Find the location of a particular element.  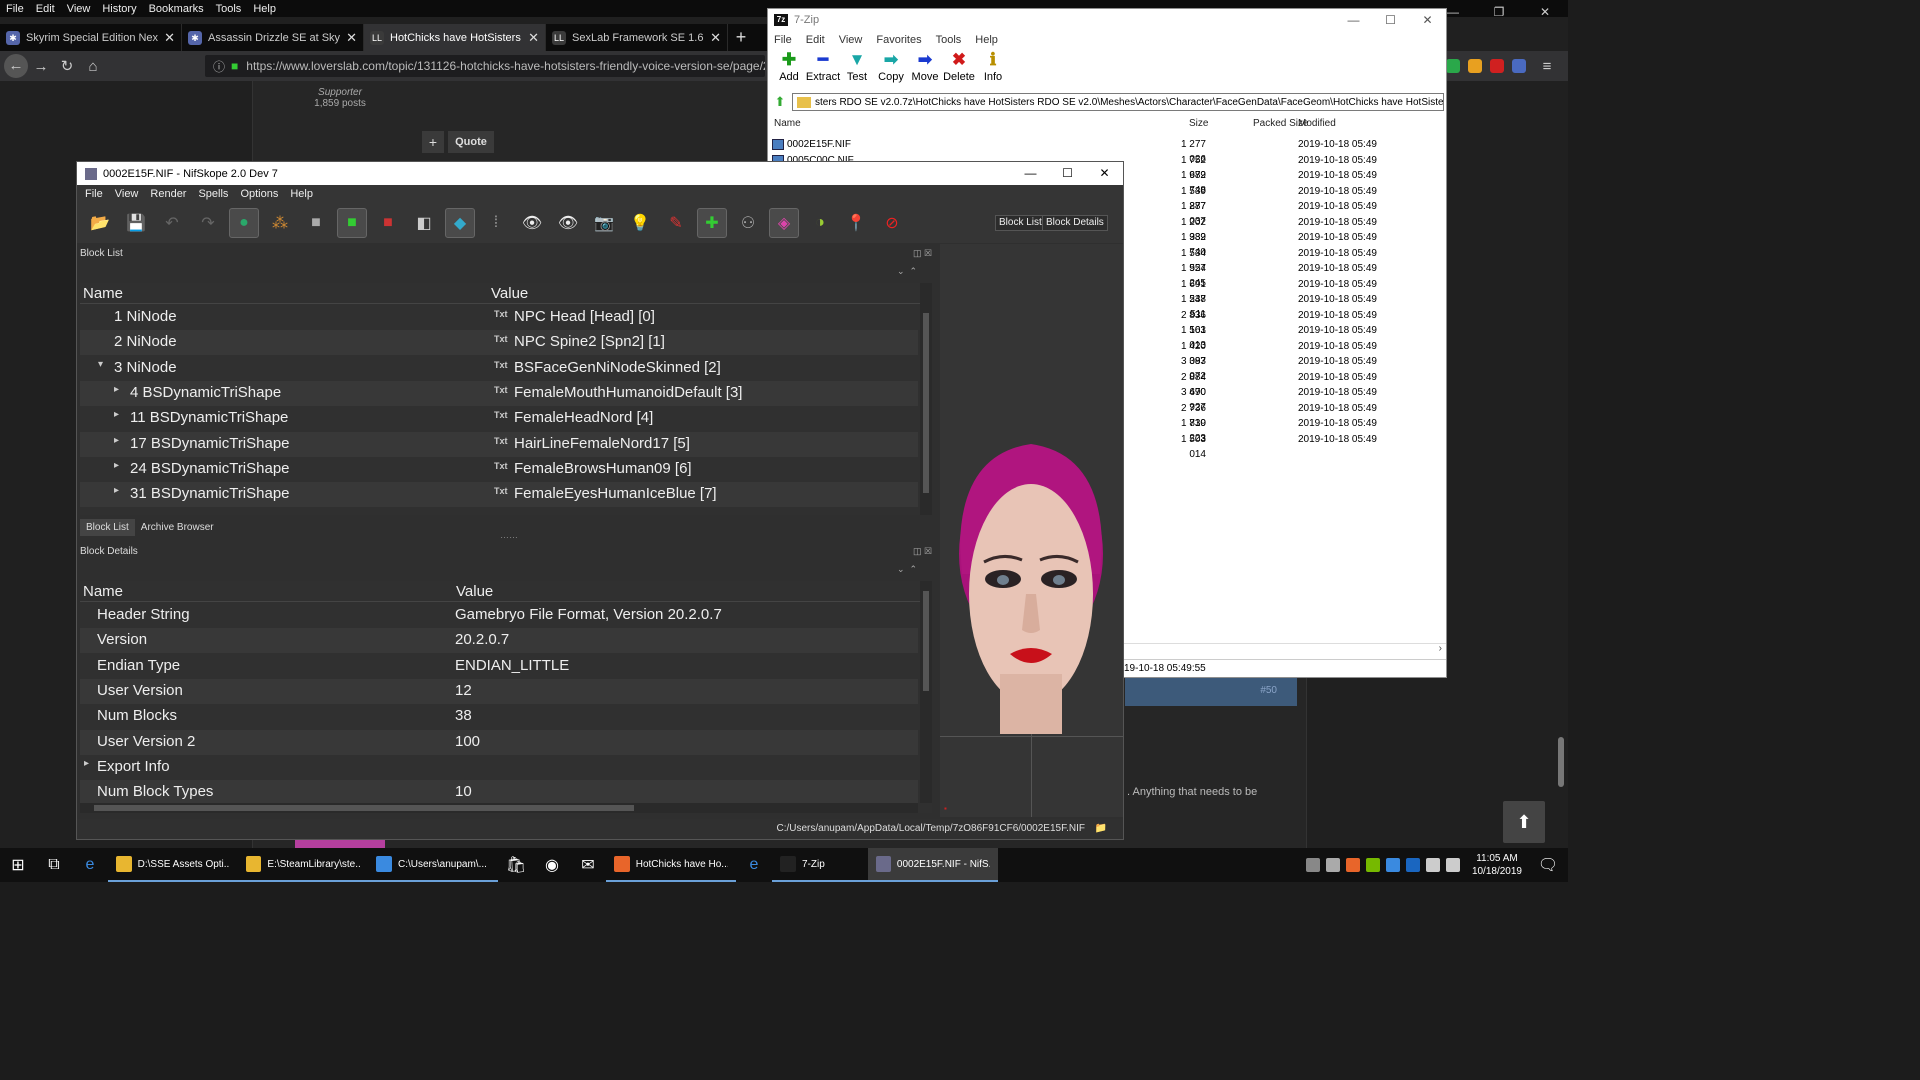

detail-row: User Version 12 is located at coordinates (499, 691).